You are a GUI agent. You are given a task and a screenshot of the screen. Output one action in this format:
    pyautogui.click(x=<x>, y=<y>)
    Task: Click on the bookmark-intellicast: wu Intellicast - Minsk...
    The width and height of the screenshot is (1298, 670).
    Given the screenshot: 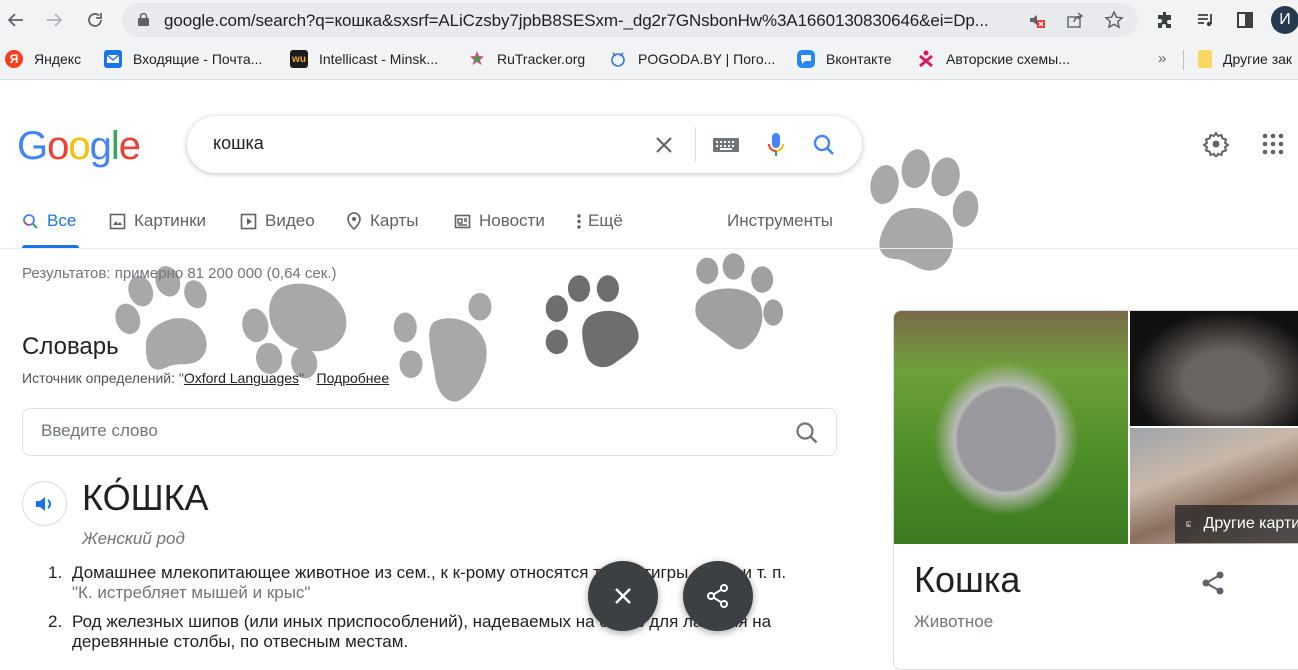 What is the action you would take?
    pyautogui.click(x=364, y=59)
    